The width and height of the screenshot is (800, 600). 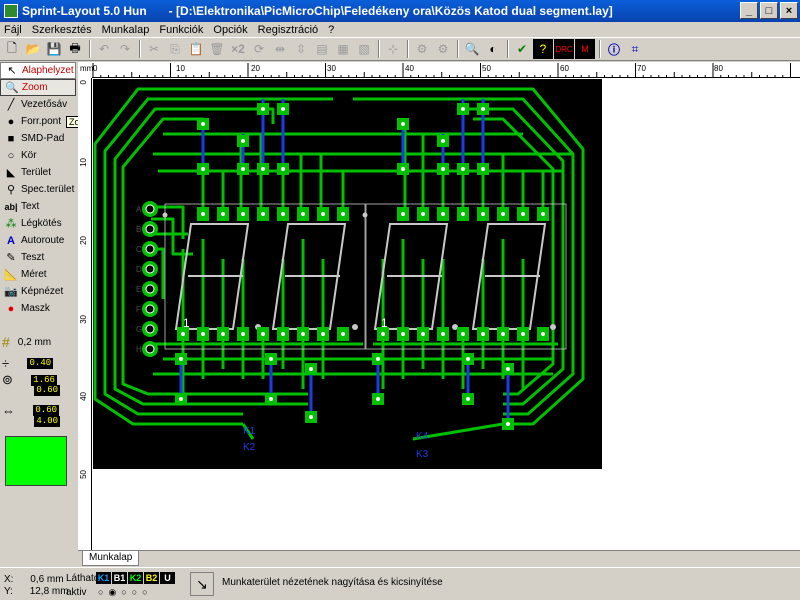 I want to click on circle-icon: ○, so click(x=11, y=155).